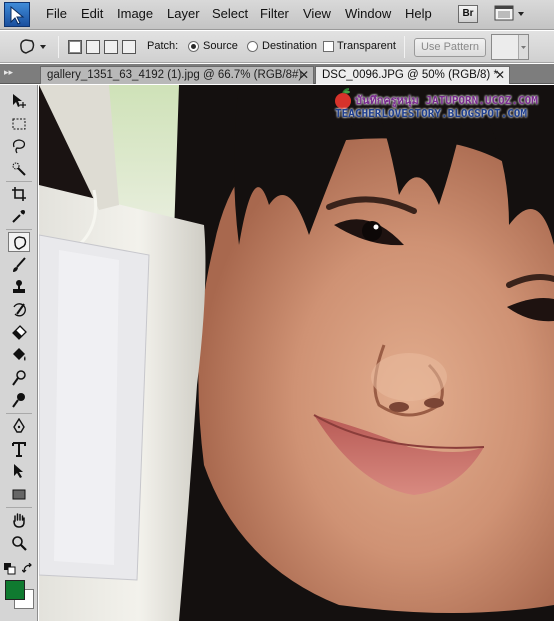  I want to click on destination-radio, so click(252, 46).